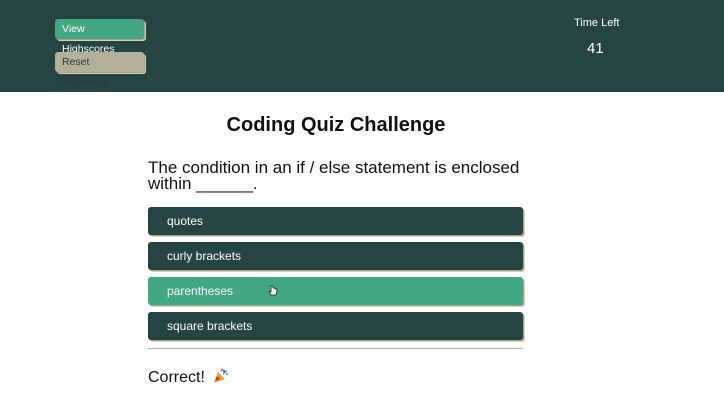 The height and width of the screenshot is (414, 724). What do you see at coordinates (335, 256) in the screenshot?
I see `answer-button-curly-brackets: curly brackets` at bounding box center [335, 256].